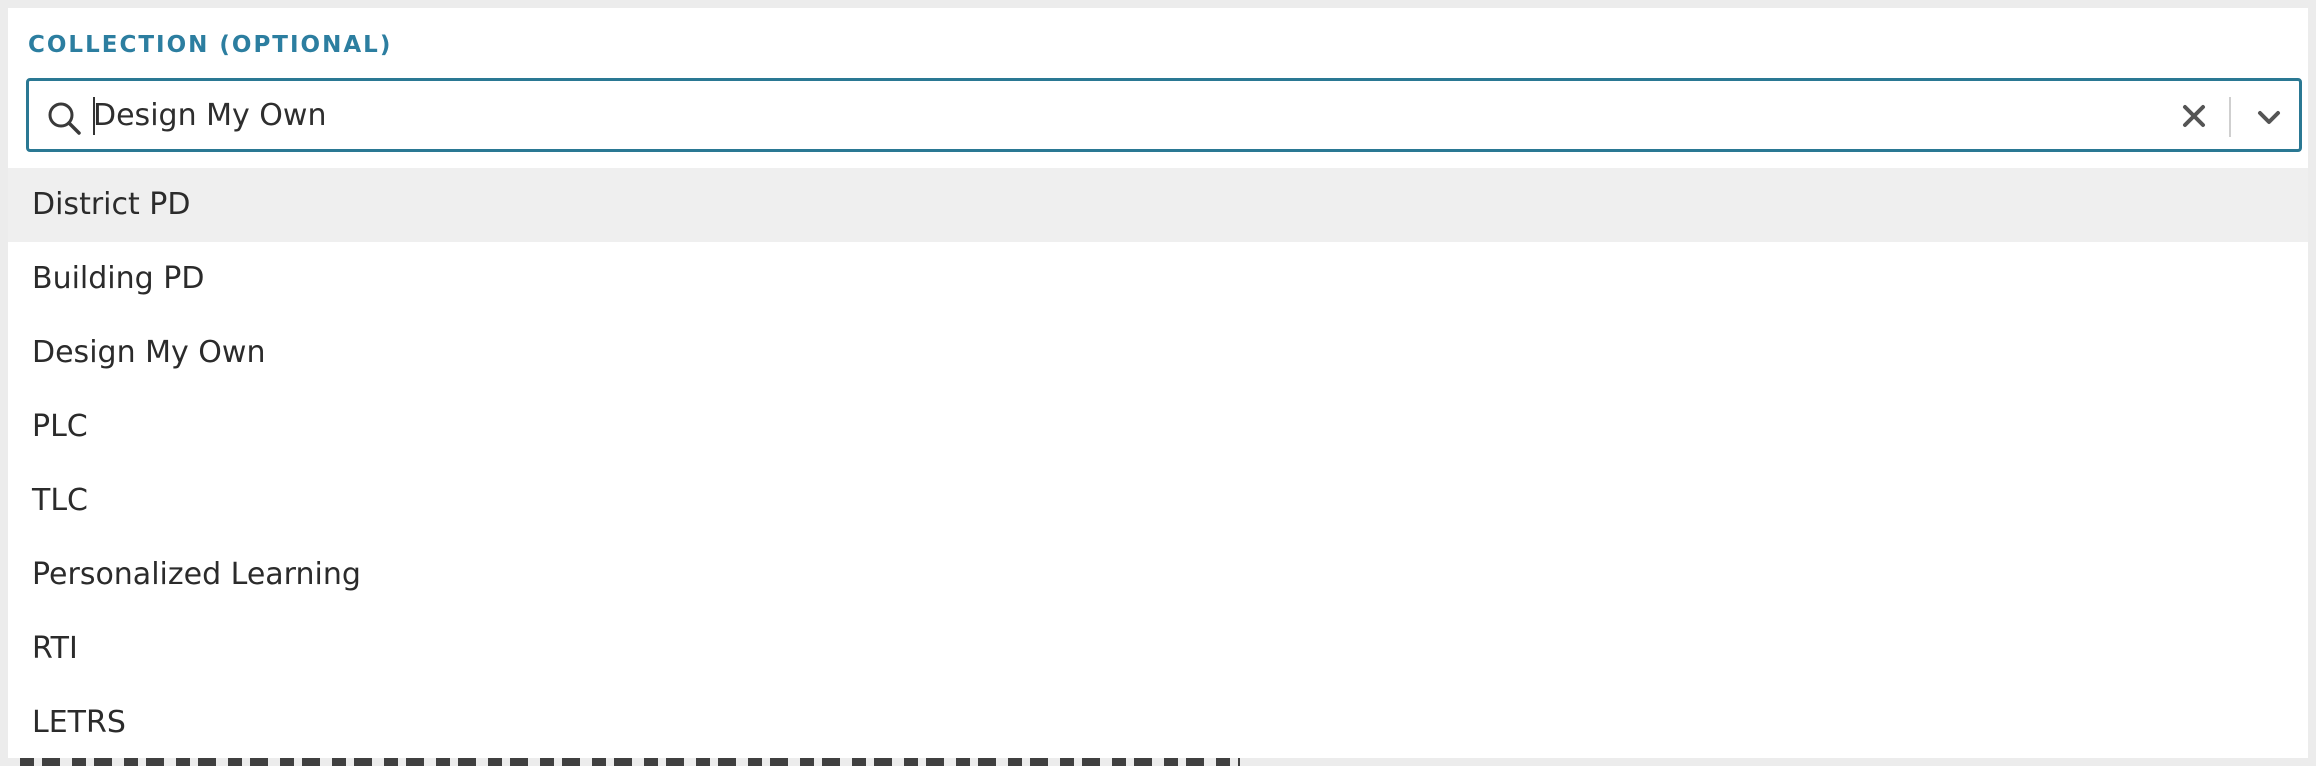 Image resolution: width=2316 pixels, height=766 pixels. I want to click on collection-select, so click(1164, 115).